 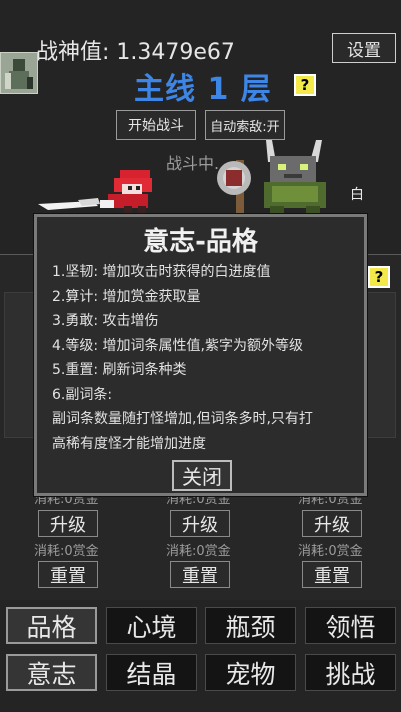 I want to click on tab-label: 领悟, so click(x=350, y=627).